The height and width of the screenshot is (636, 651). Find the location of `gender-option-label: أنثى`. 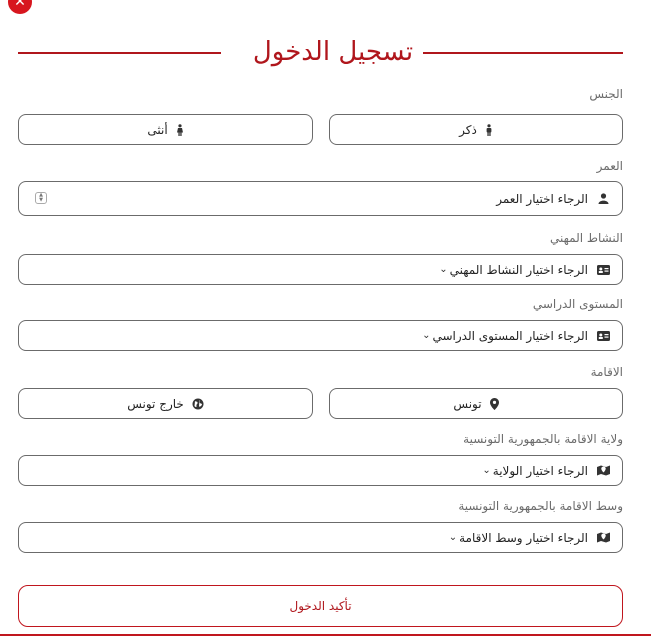

gender-option-label: أنثى is located at coordinates (157, 129).